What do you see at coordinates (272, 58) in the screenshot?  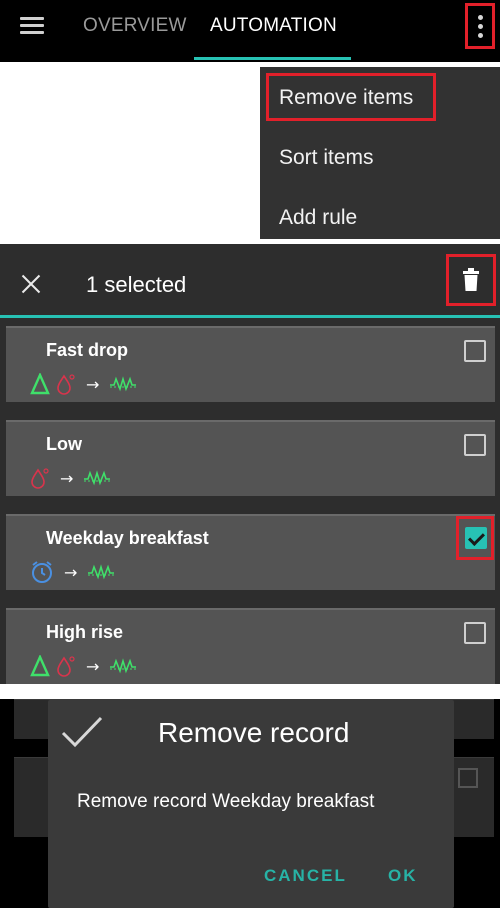 I see `active-tab-indicator` at bounding box center [272, 58].